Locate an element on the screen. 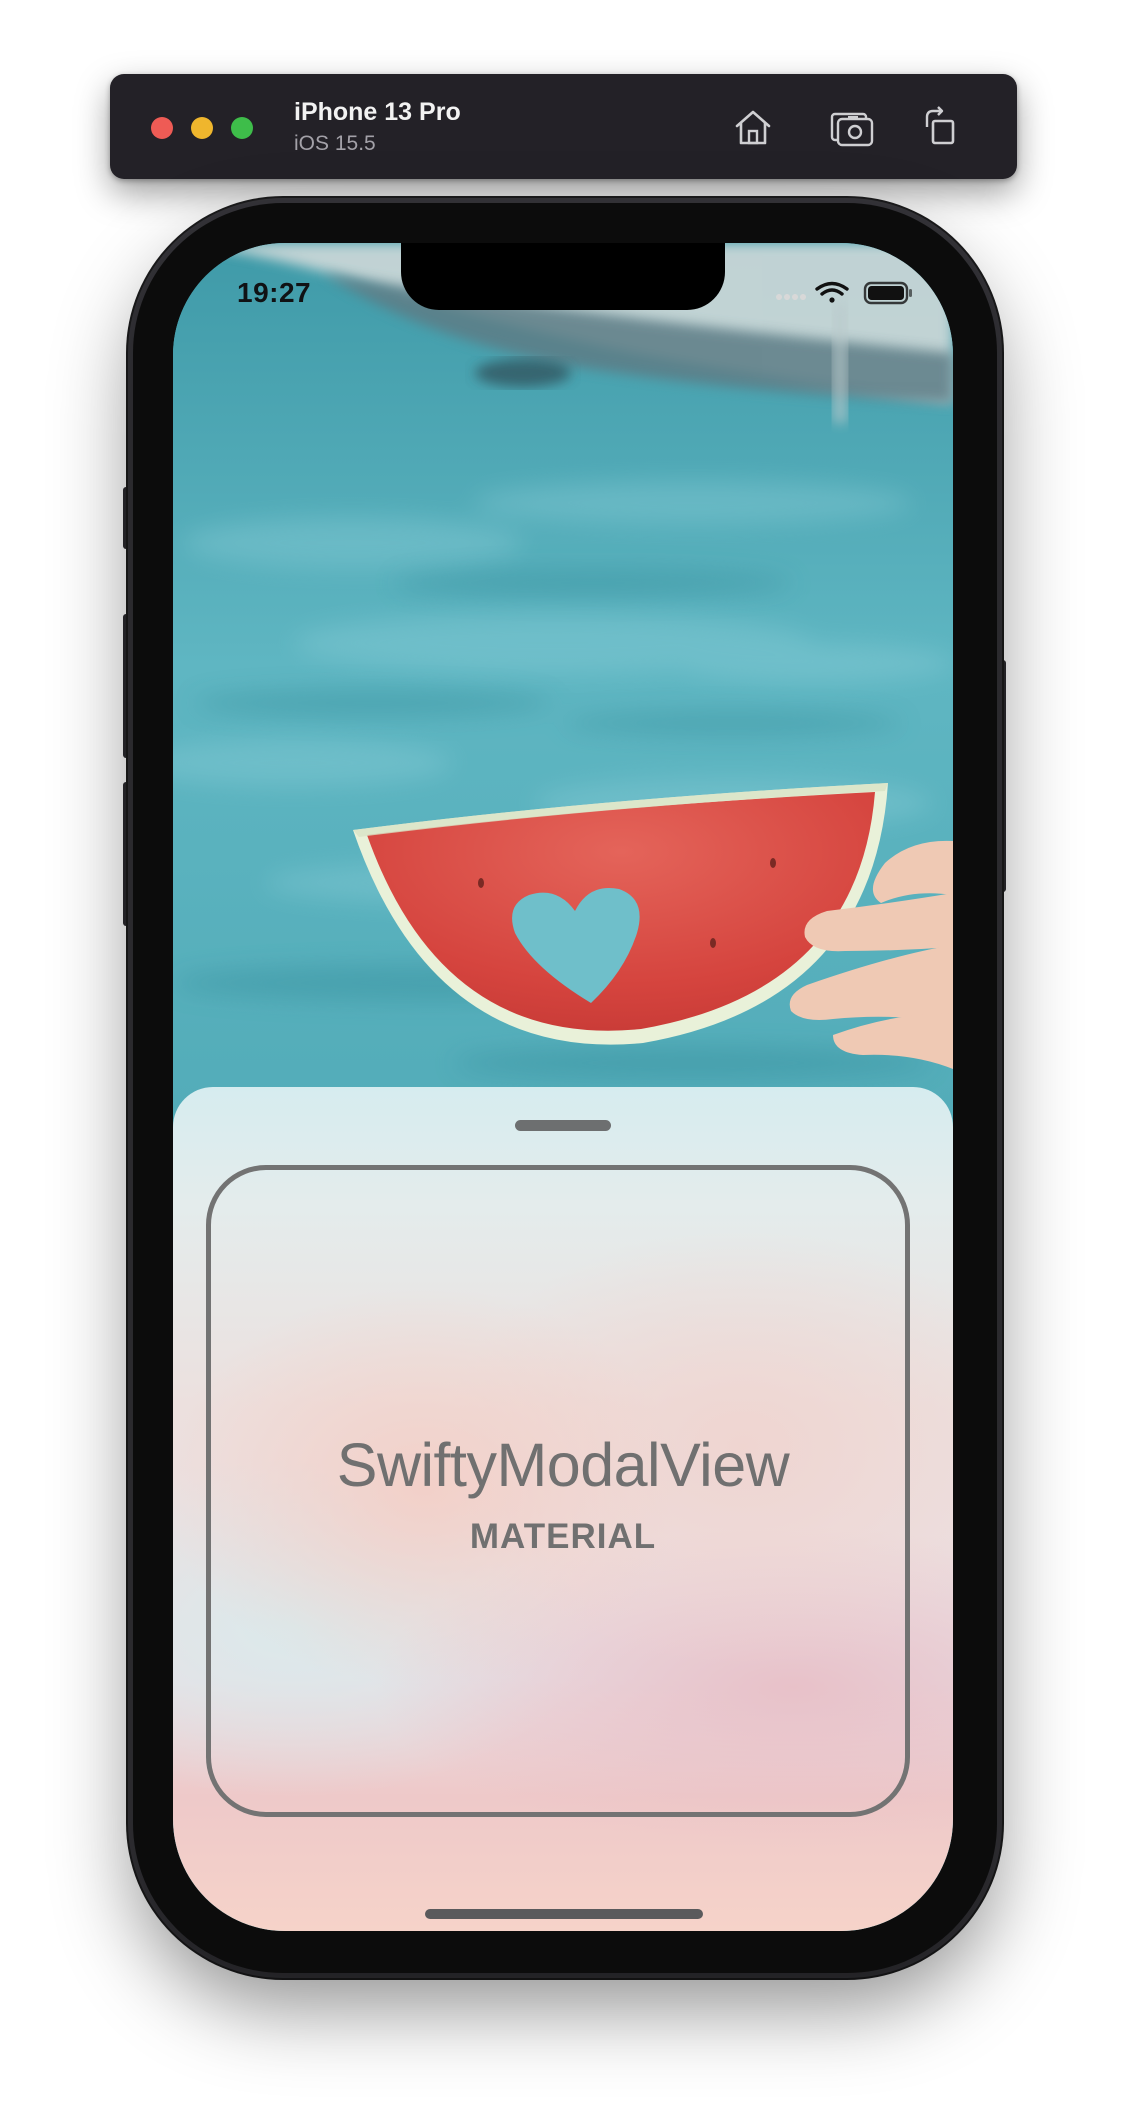 The height and width of the screenshot is (2124, 1128). notch is located at coordinates (563, 276).